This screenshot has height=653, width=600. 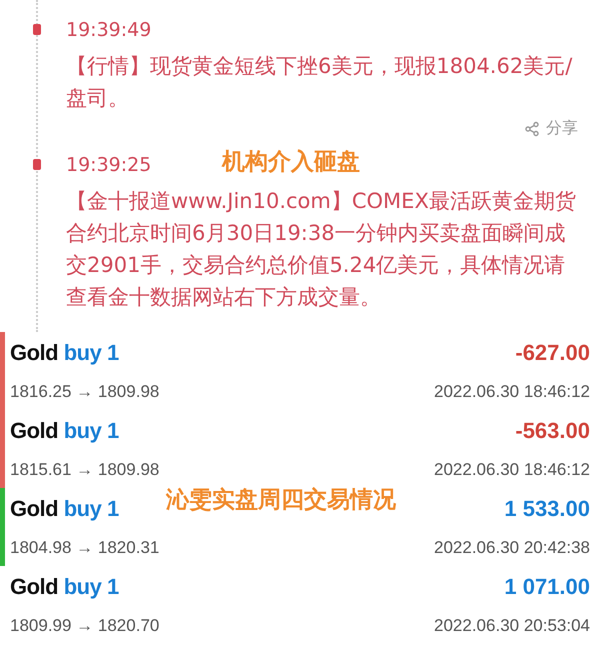 What do you see at coordinates (552, 353) in the screenshot?
I see `profit: -627.00` at bounding box center [552, 353].